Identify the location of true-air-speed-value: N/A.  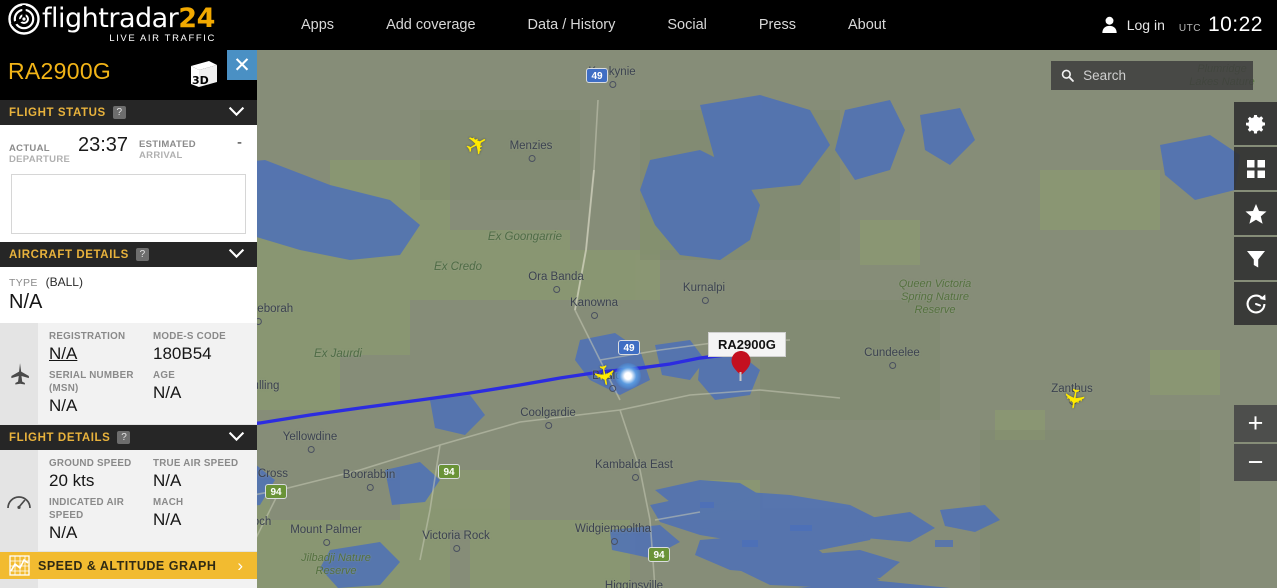
(167, 480).